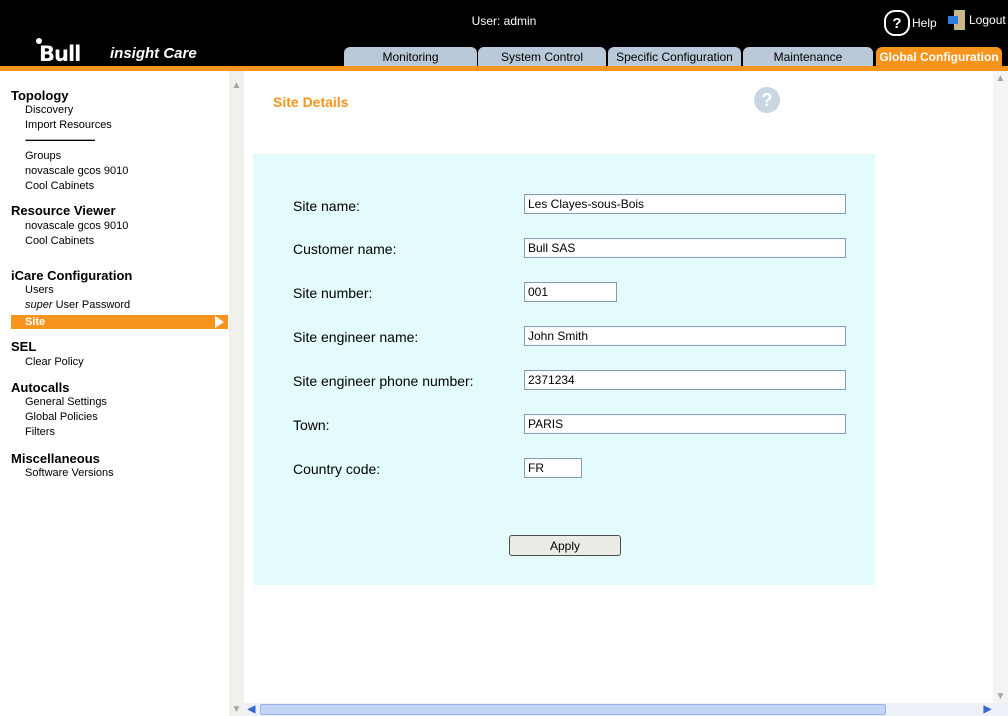  What do you see at coordinates (61, 417) in the screenshot?
I see `nav-item-global-policies: Global Policies` at bounding box center [61, 417].